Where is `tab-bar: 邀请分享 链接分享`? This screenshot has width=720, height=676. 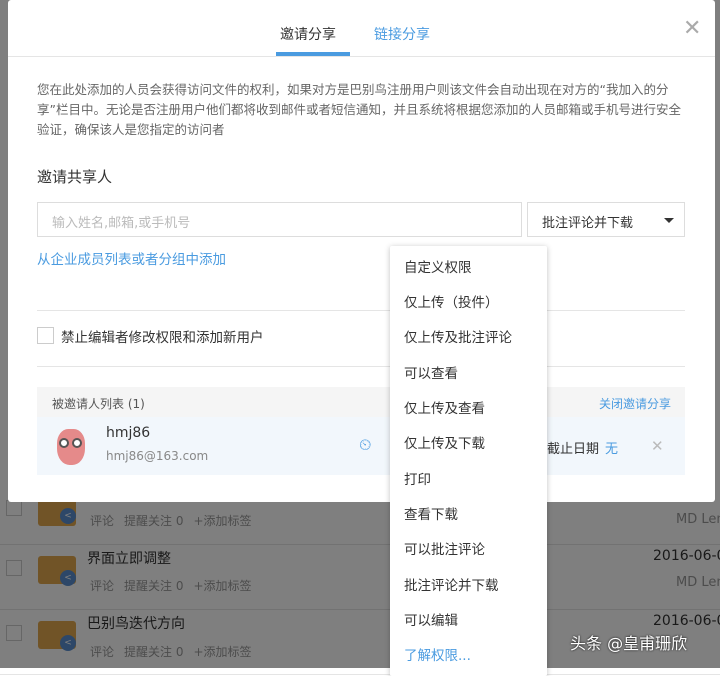
tab-bar: 邀请分享 链接分享 is located at coordinates (361, 28).